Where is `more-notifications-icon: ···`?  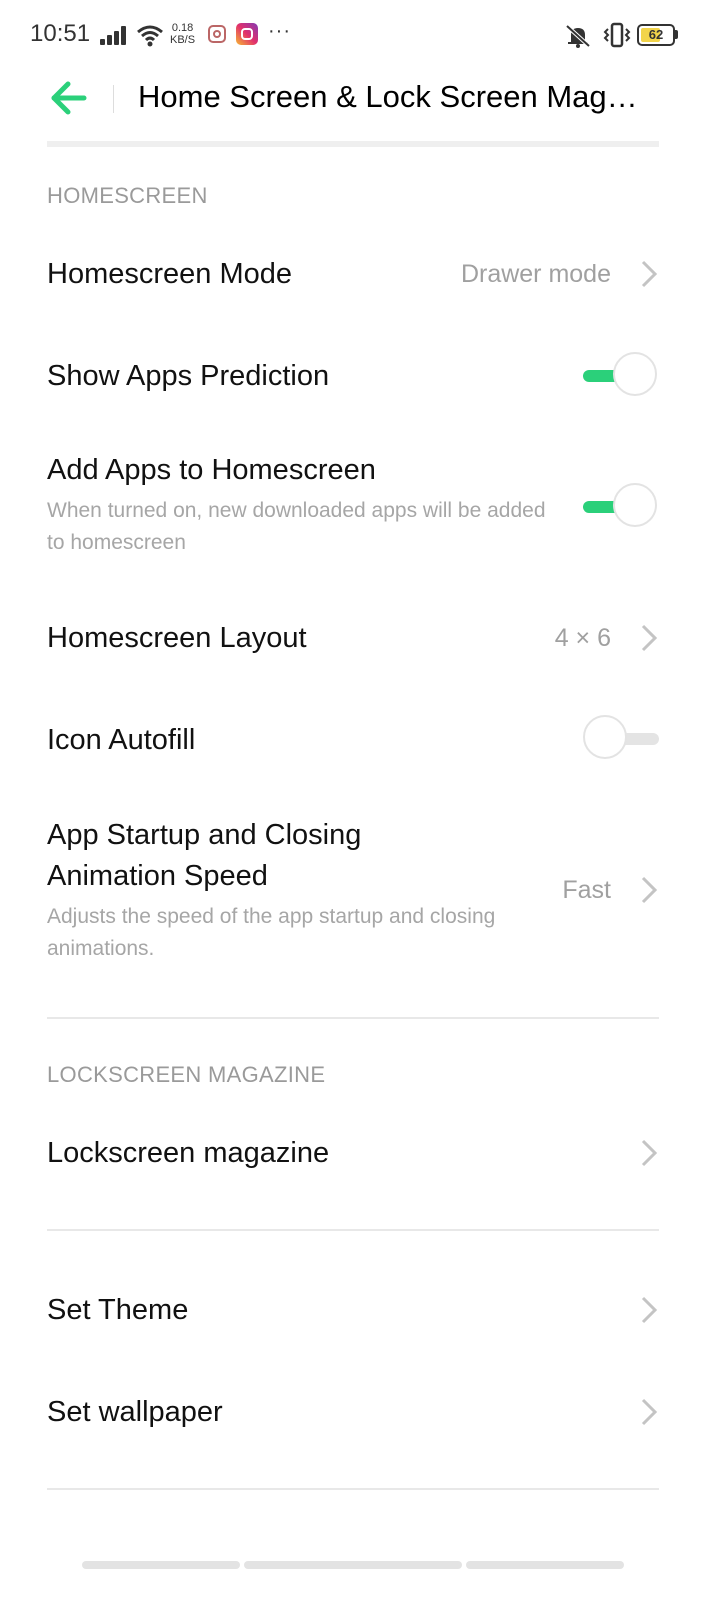 more-notifications-icon: ··· is located at coordinates (279, 31).